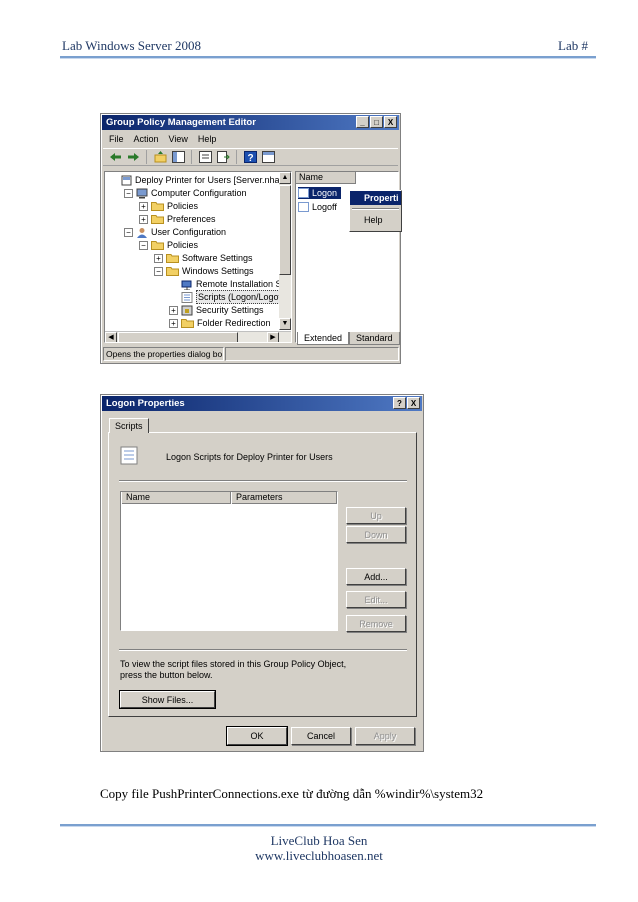  Describe the element at coordinates (257, 736) in the screenshot. I see `ok-button: OK` at that location.